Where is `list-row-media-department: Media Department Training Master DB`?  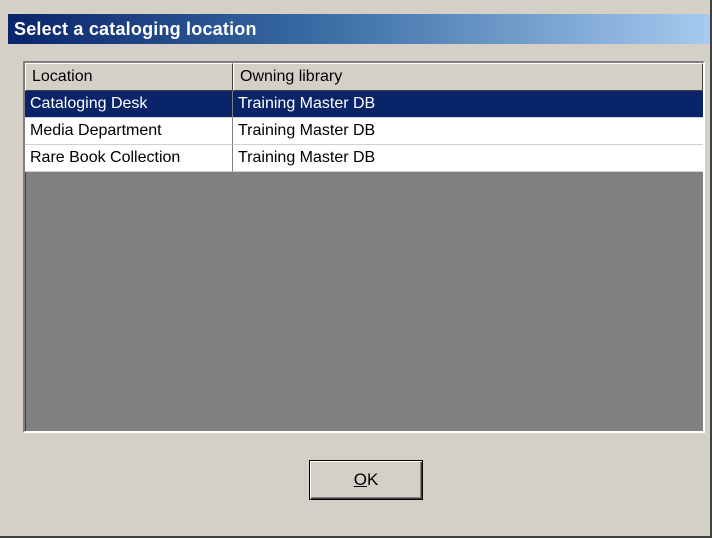 list-row-media-department: Media Department Training Master DB is located at coordinates (364, 131).